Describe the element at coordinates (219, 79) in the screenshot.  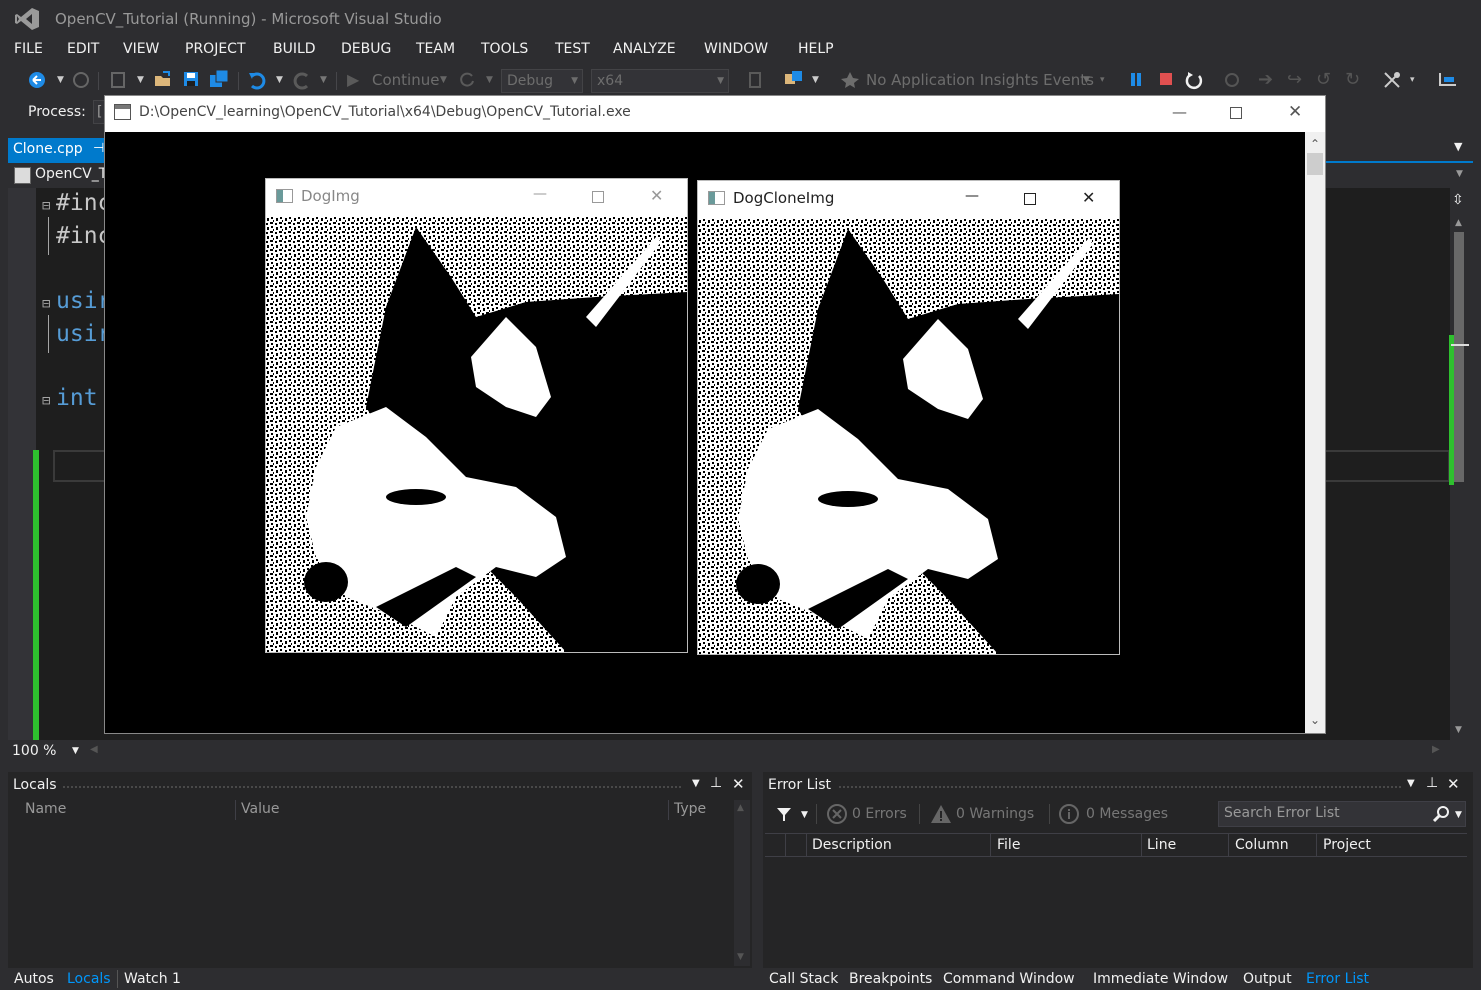
I see `save-all-icon` at that location.